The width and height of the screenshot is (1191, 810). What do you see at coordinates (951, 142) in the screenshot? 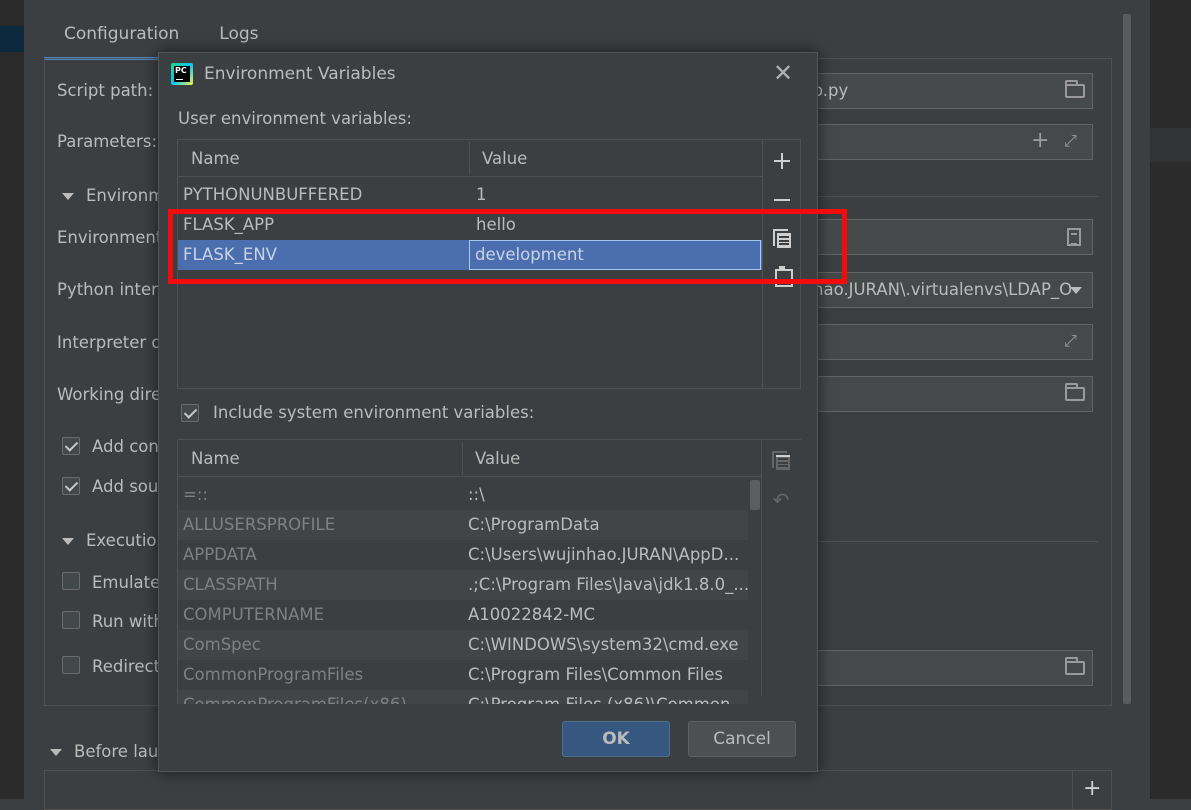
I see `parameters-field: + ⤢` at bounding box center [951, 142].